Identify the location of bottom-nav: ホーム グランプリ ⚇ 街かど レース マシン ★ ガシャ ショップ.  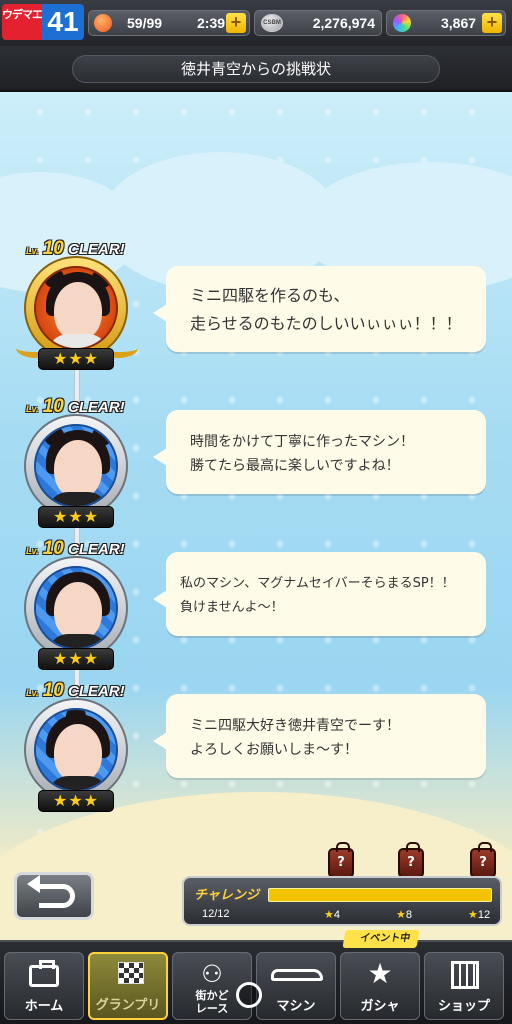
(256, 982).